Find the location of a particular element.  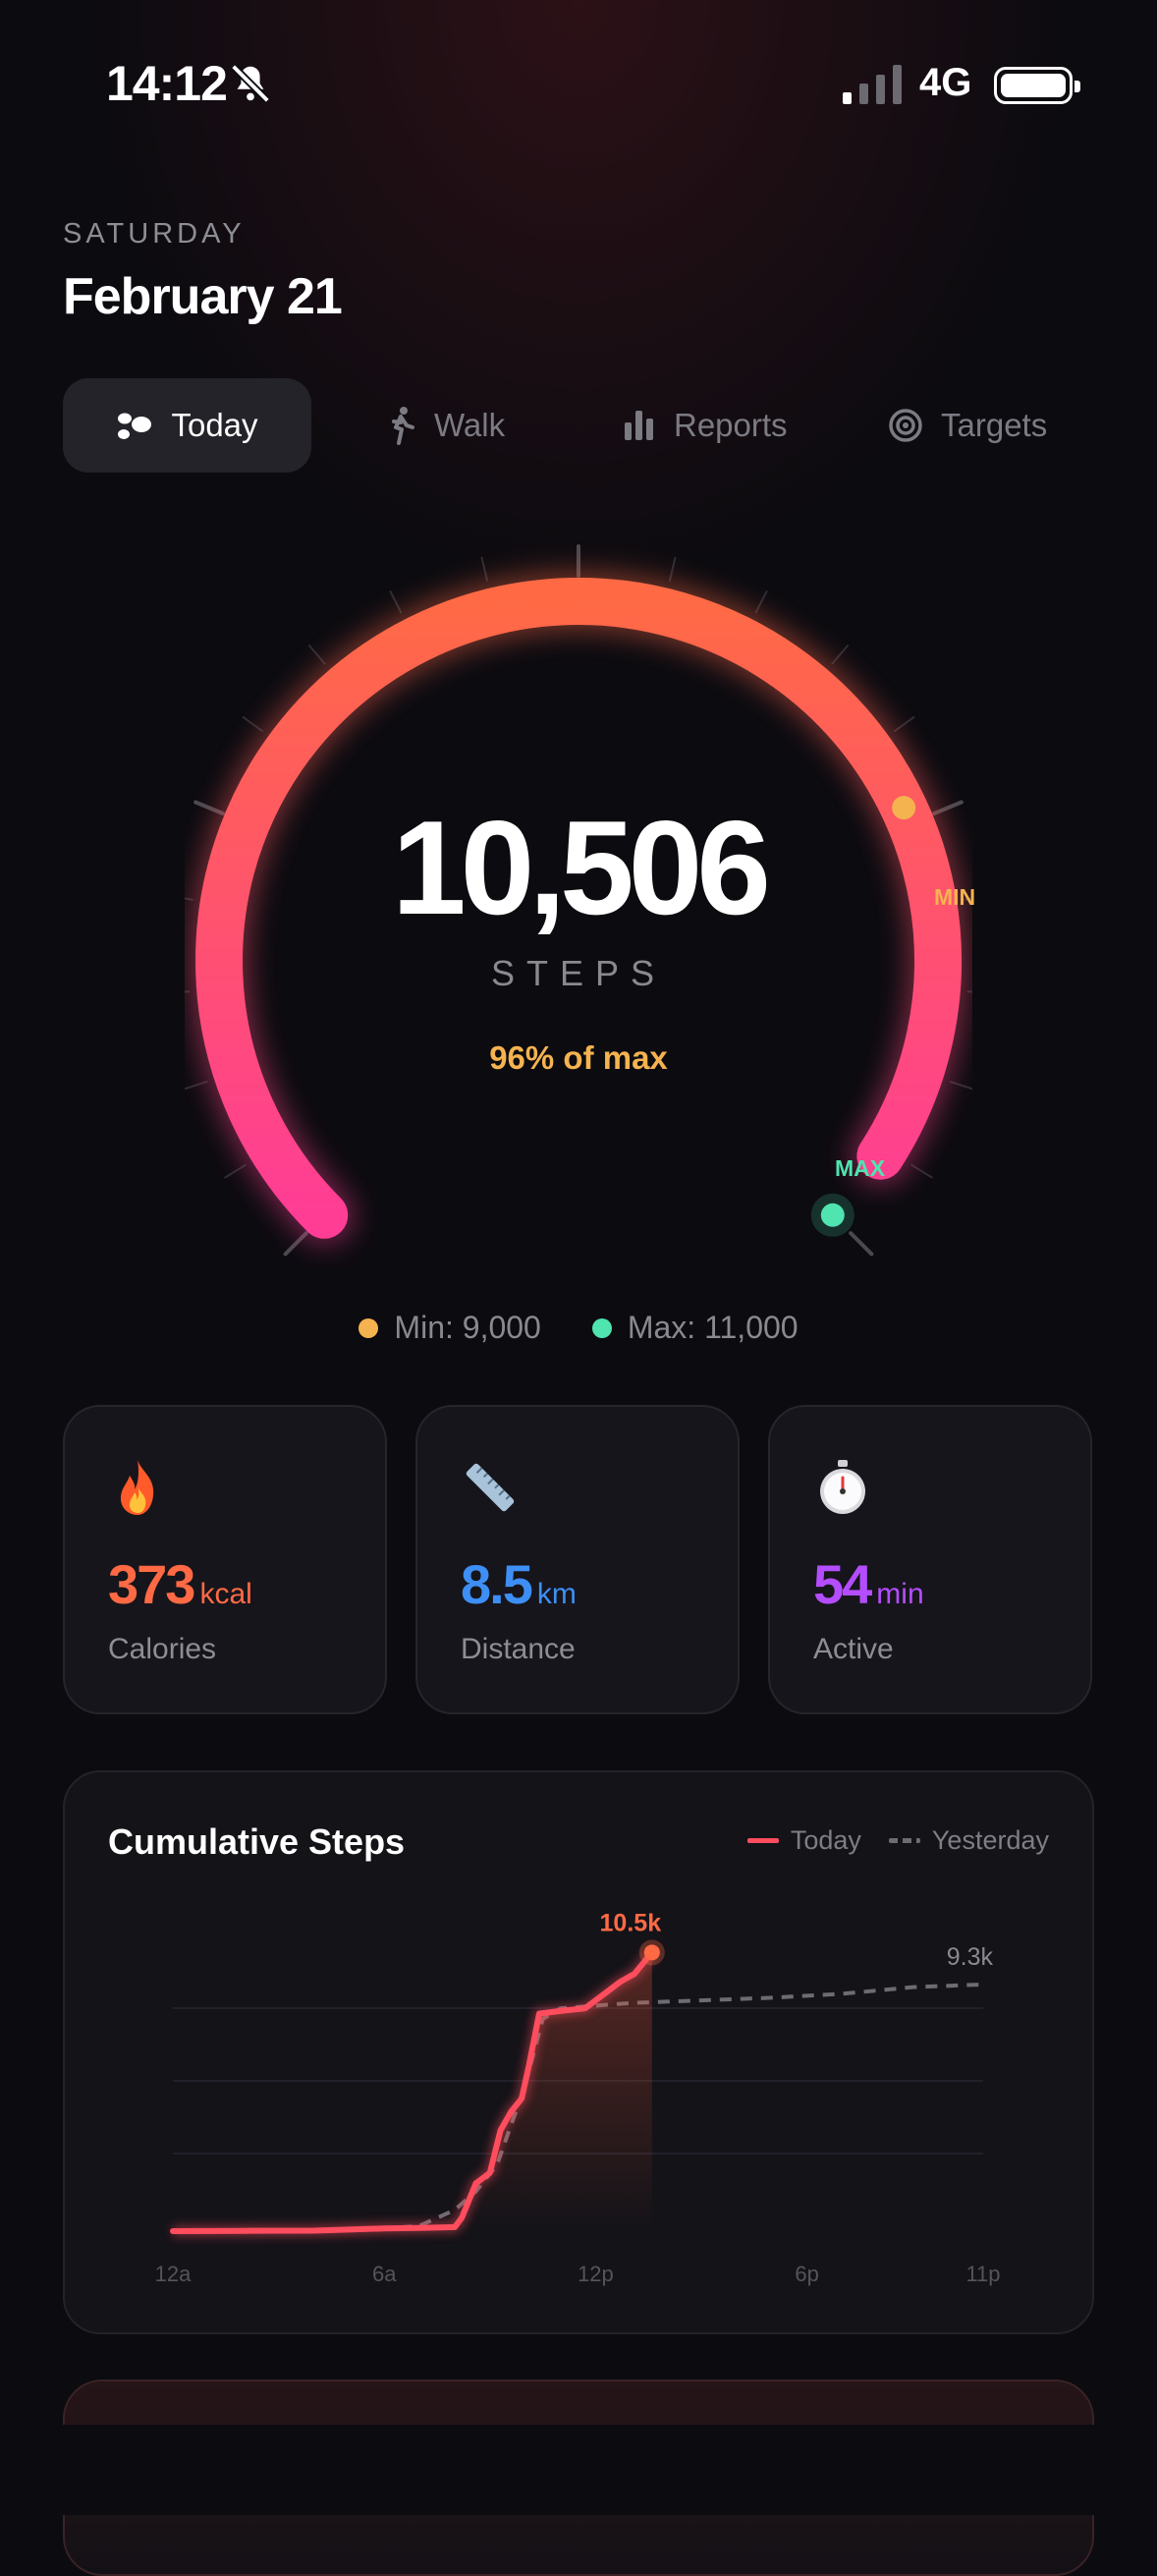

tab-label: Today is located at coordinates (214, 425).